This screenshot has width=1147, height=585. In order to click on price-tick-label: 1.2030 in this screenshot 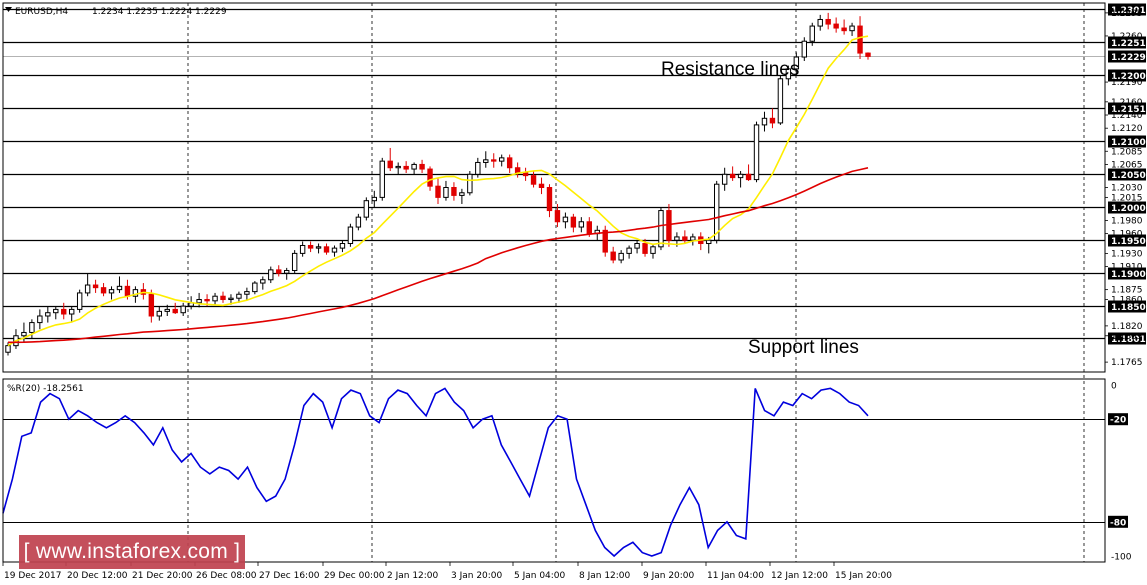, I will do `click(1127, 189)`.